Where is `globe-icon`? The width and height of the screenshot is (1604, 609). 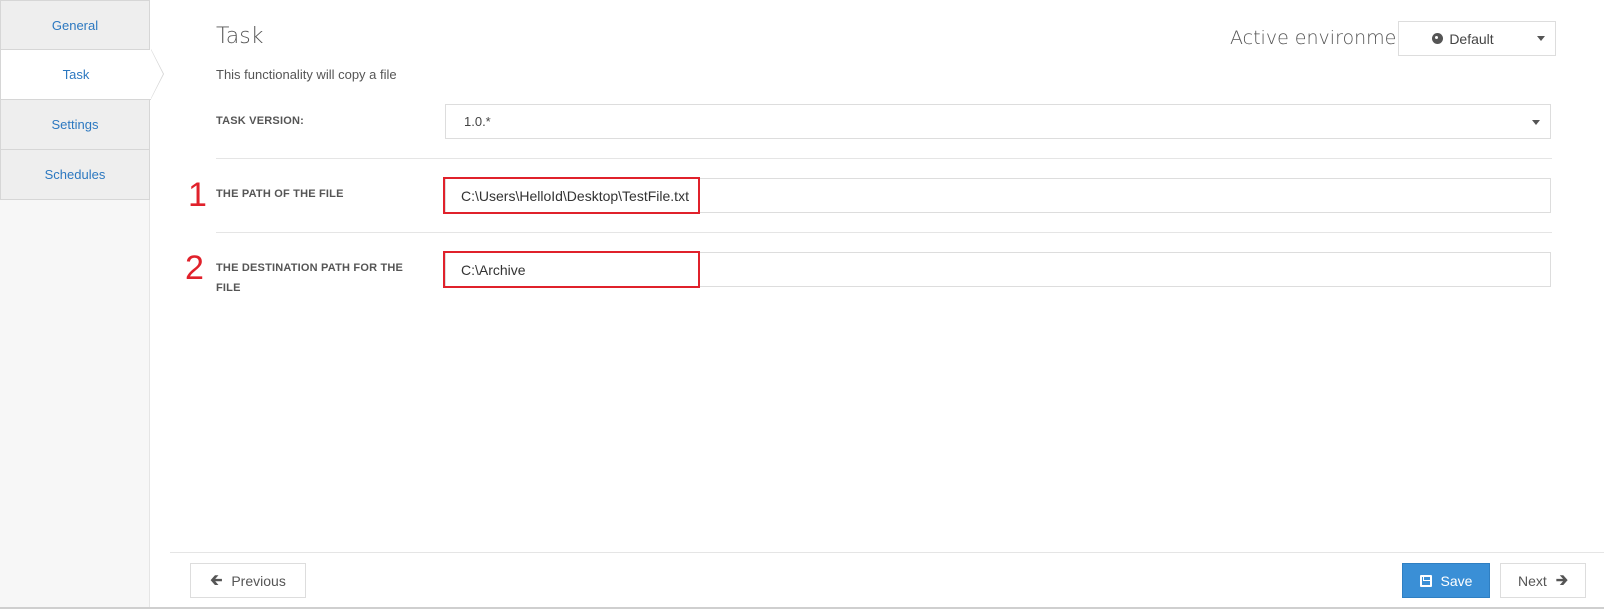 globe-icon is located at coordinates (1438, 38).